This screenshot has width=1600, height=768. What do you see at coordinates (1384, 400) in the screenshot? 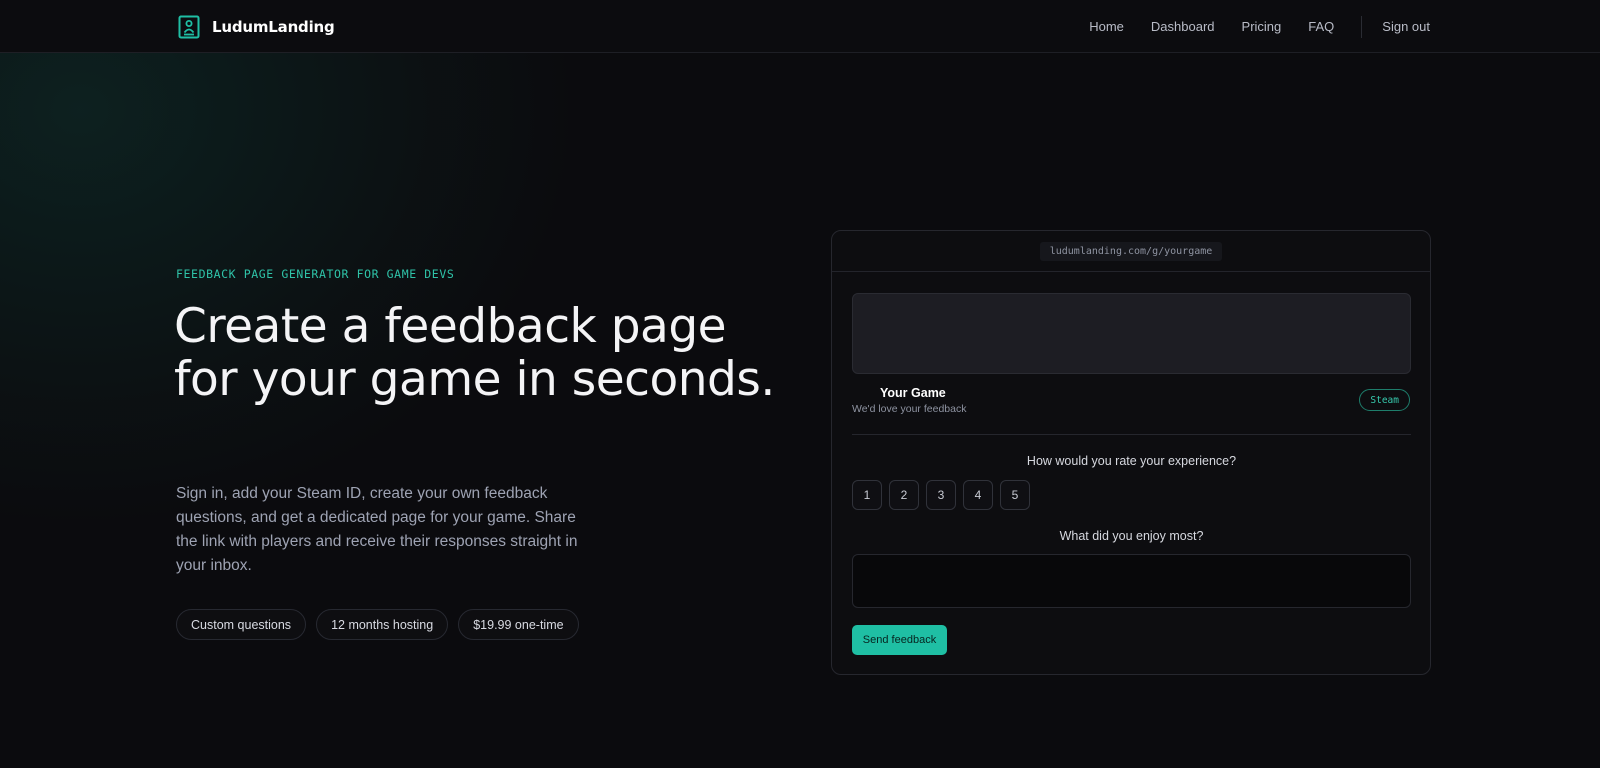
I see `steam-badge: Steam` at bounding box center [1384, 400].